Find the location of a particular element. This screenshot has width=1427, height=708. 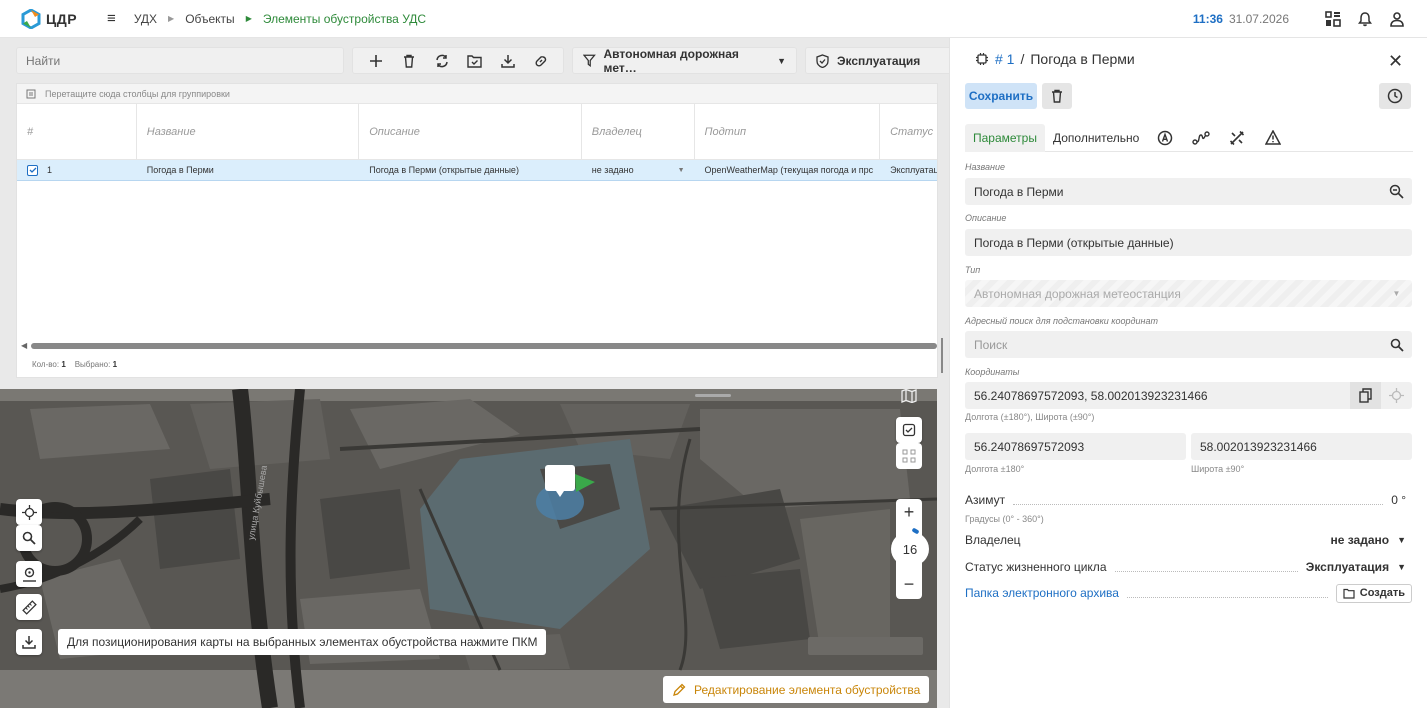

save-button: Сохранить is located at coordinates (1001, 96).